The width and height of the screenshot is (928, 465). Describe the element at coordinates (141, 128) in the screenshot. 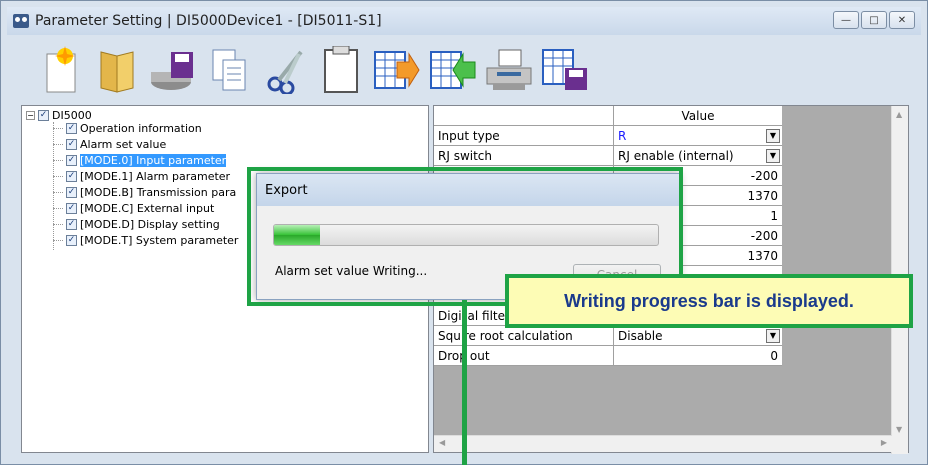

I see `tree-item-label: Operation information` at that location.